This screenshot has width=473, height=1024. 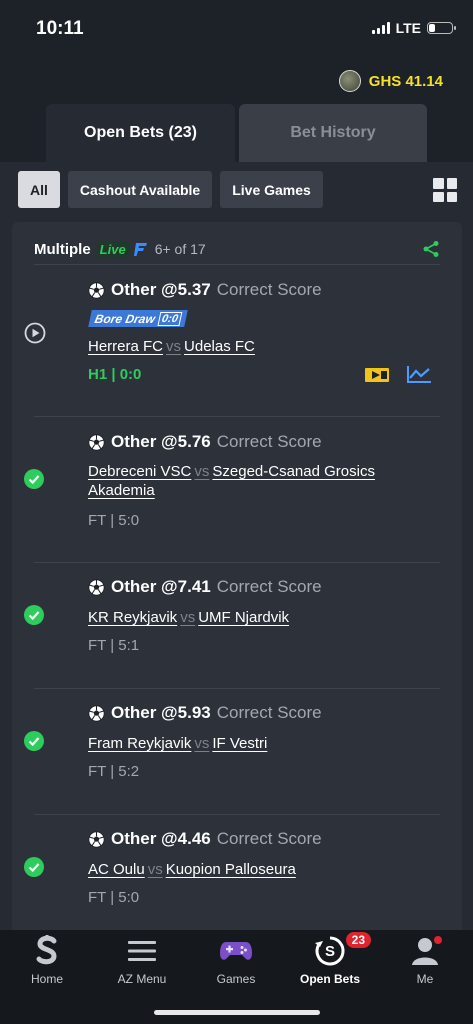 I want to click on nav-open-bets: S 23 Open Bets, so click(x=330, y=959).